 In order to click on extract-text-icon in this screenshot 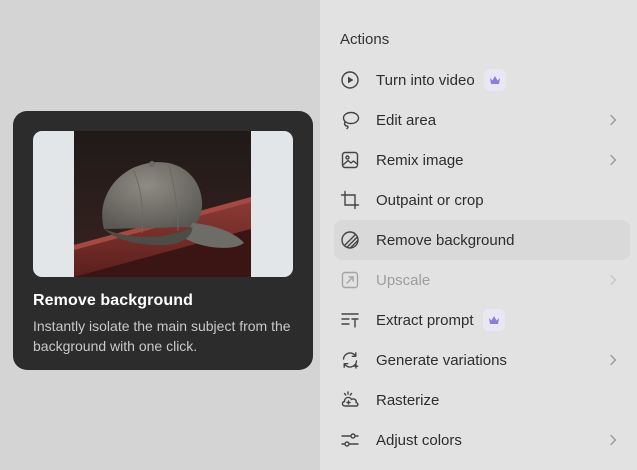, I will do `click(350, 320)`.